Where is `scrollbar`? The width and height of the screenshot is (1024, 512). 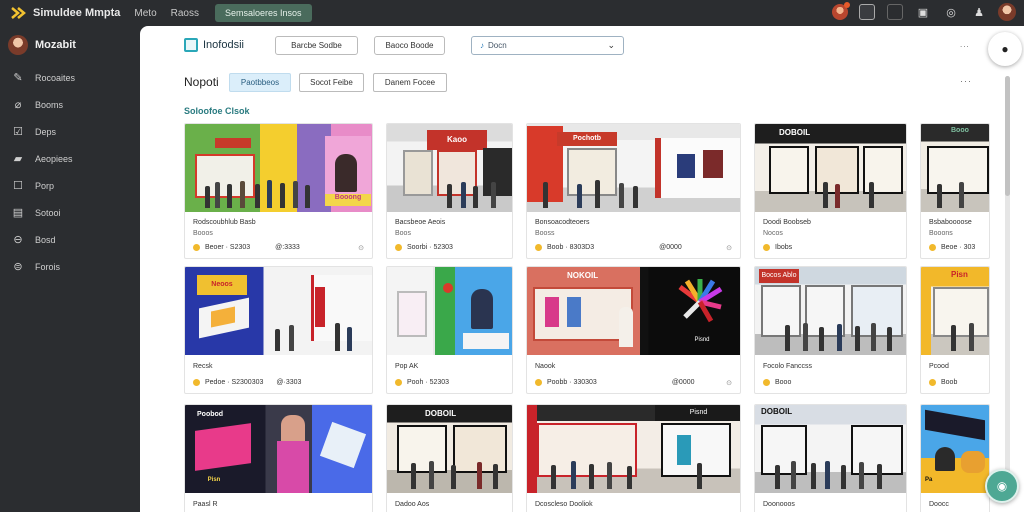
scrollbar is located at coordinates (1007, 281).